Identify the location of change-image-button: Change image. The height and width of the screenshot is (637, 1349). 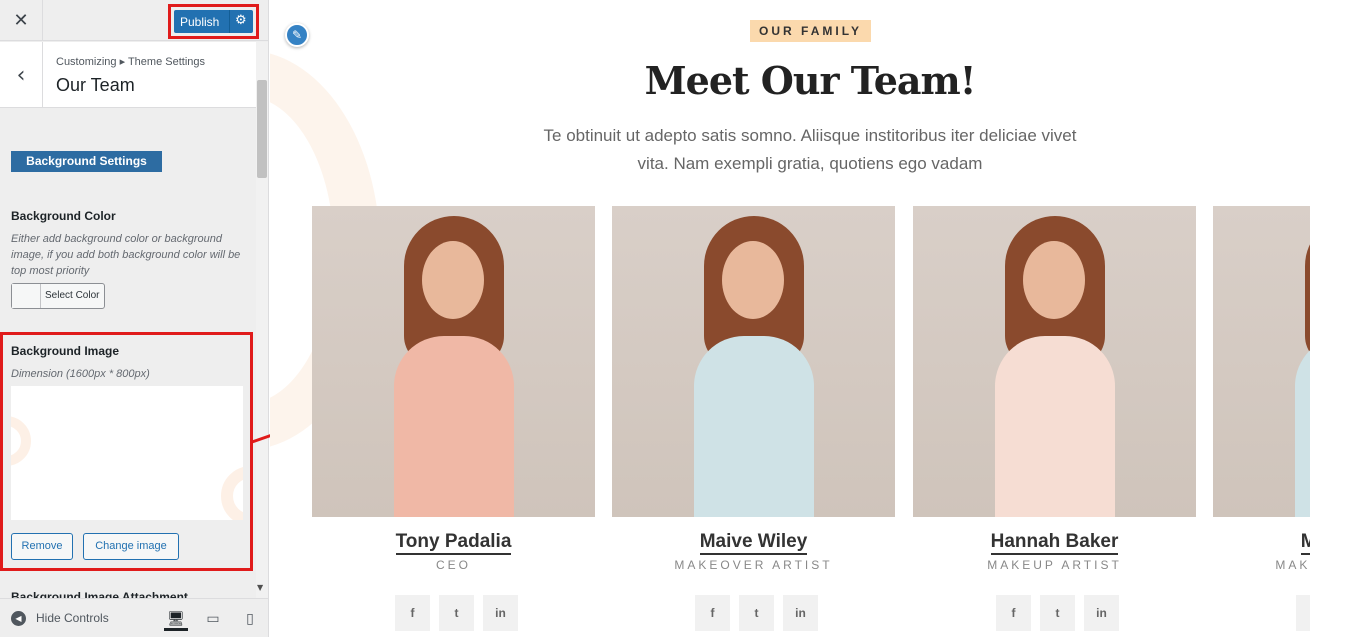
(131, 546).